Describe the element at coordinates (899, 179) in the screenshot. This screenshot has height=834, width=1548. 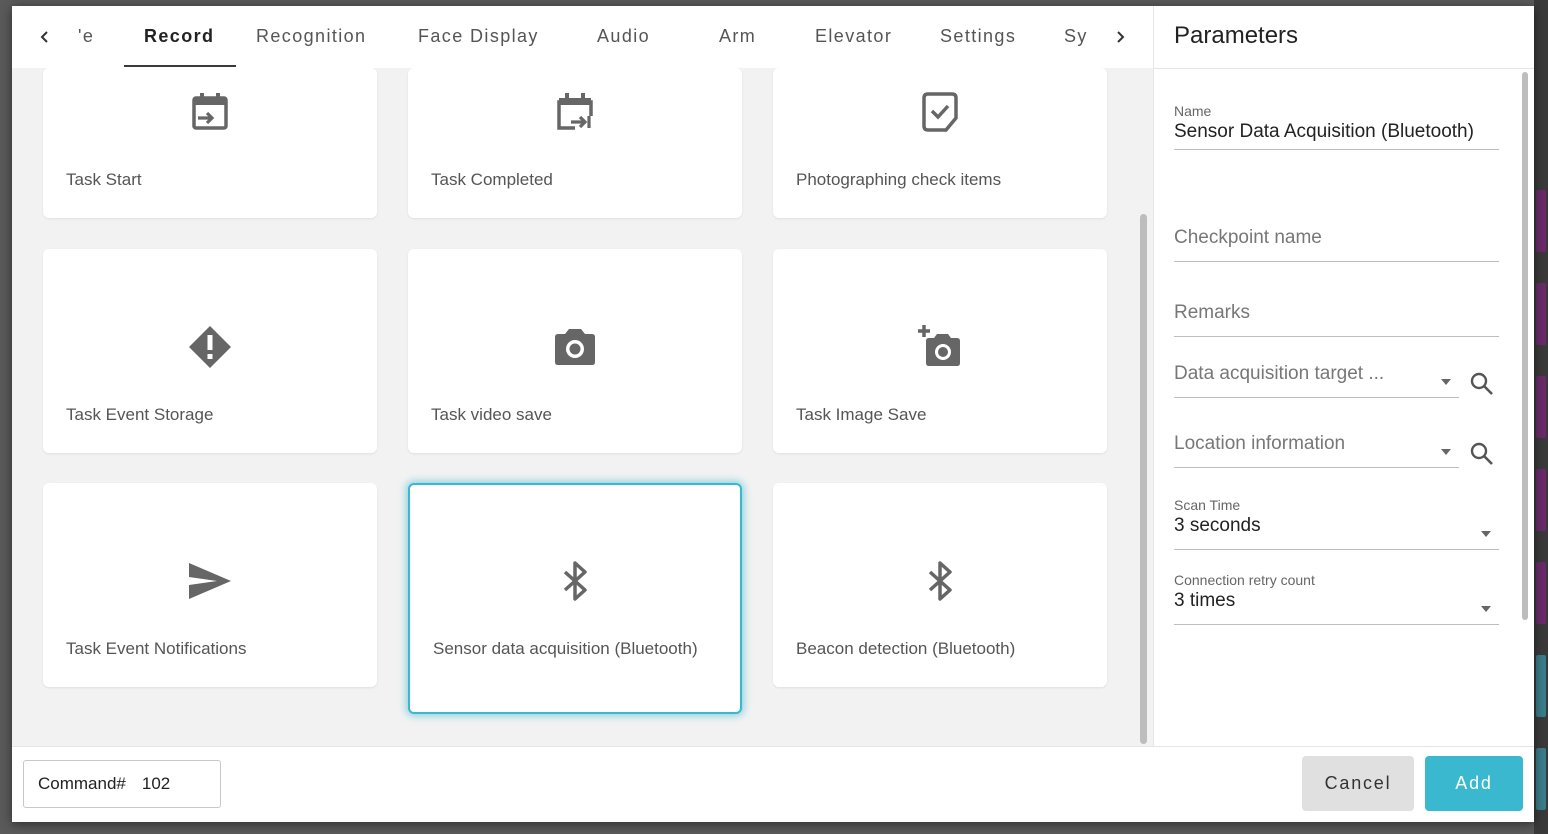
I see `card-label: Photographing check items` at that location.